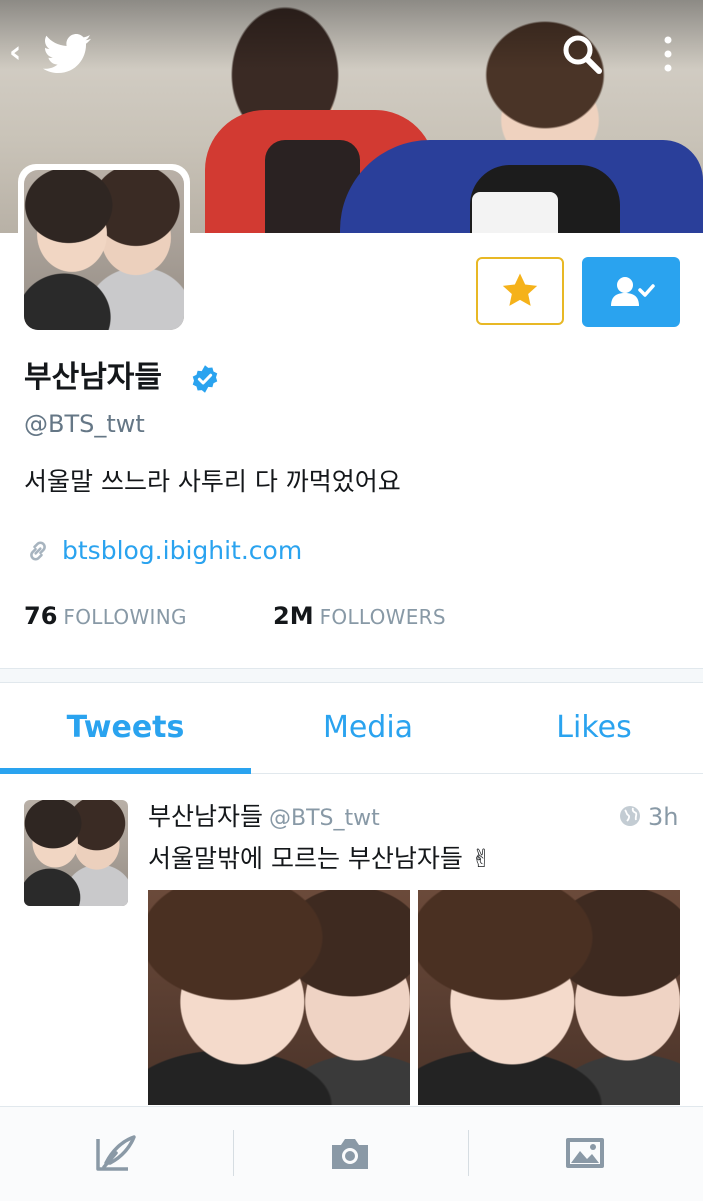  Describe the element at coordinates (293, 616) in the screenshot. I see `followers-count: 2M` at that location.